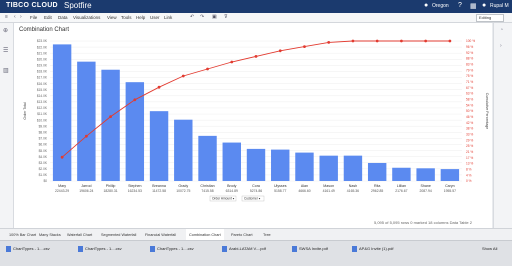 This screenshot has width=512, height=266. What do you see at coordinates (112, 17) in the screenshot?
I see `menu-view: View` at bounding box center [112, 17].